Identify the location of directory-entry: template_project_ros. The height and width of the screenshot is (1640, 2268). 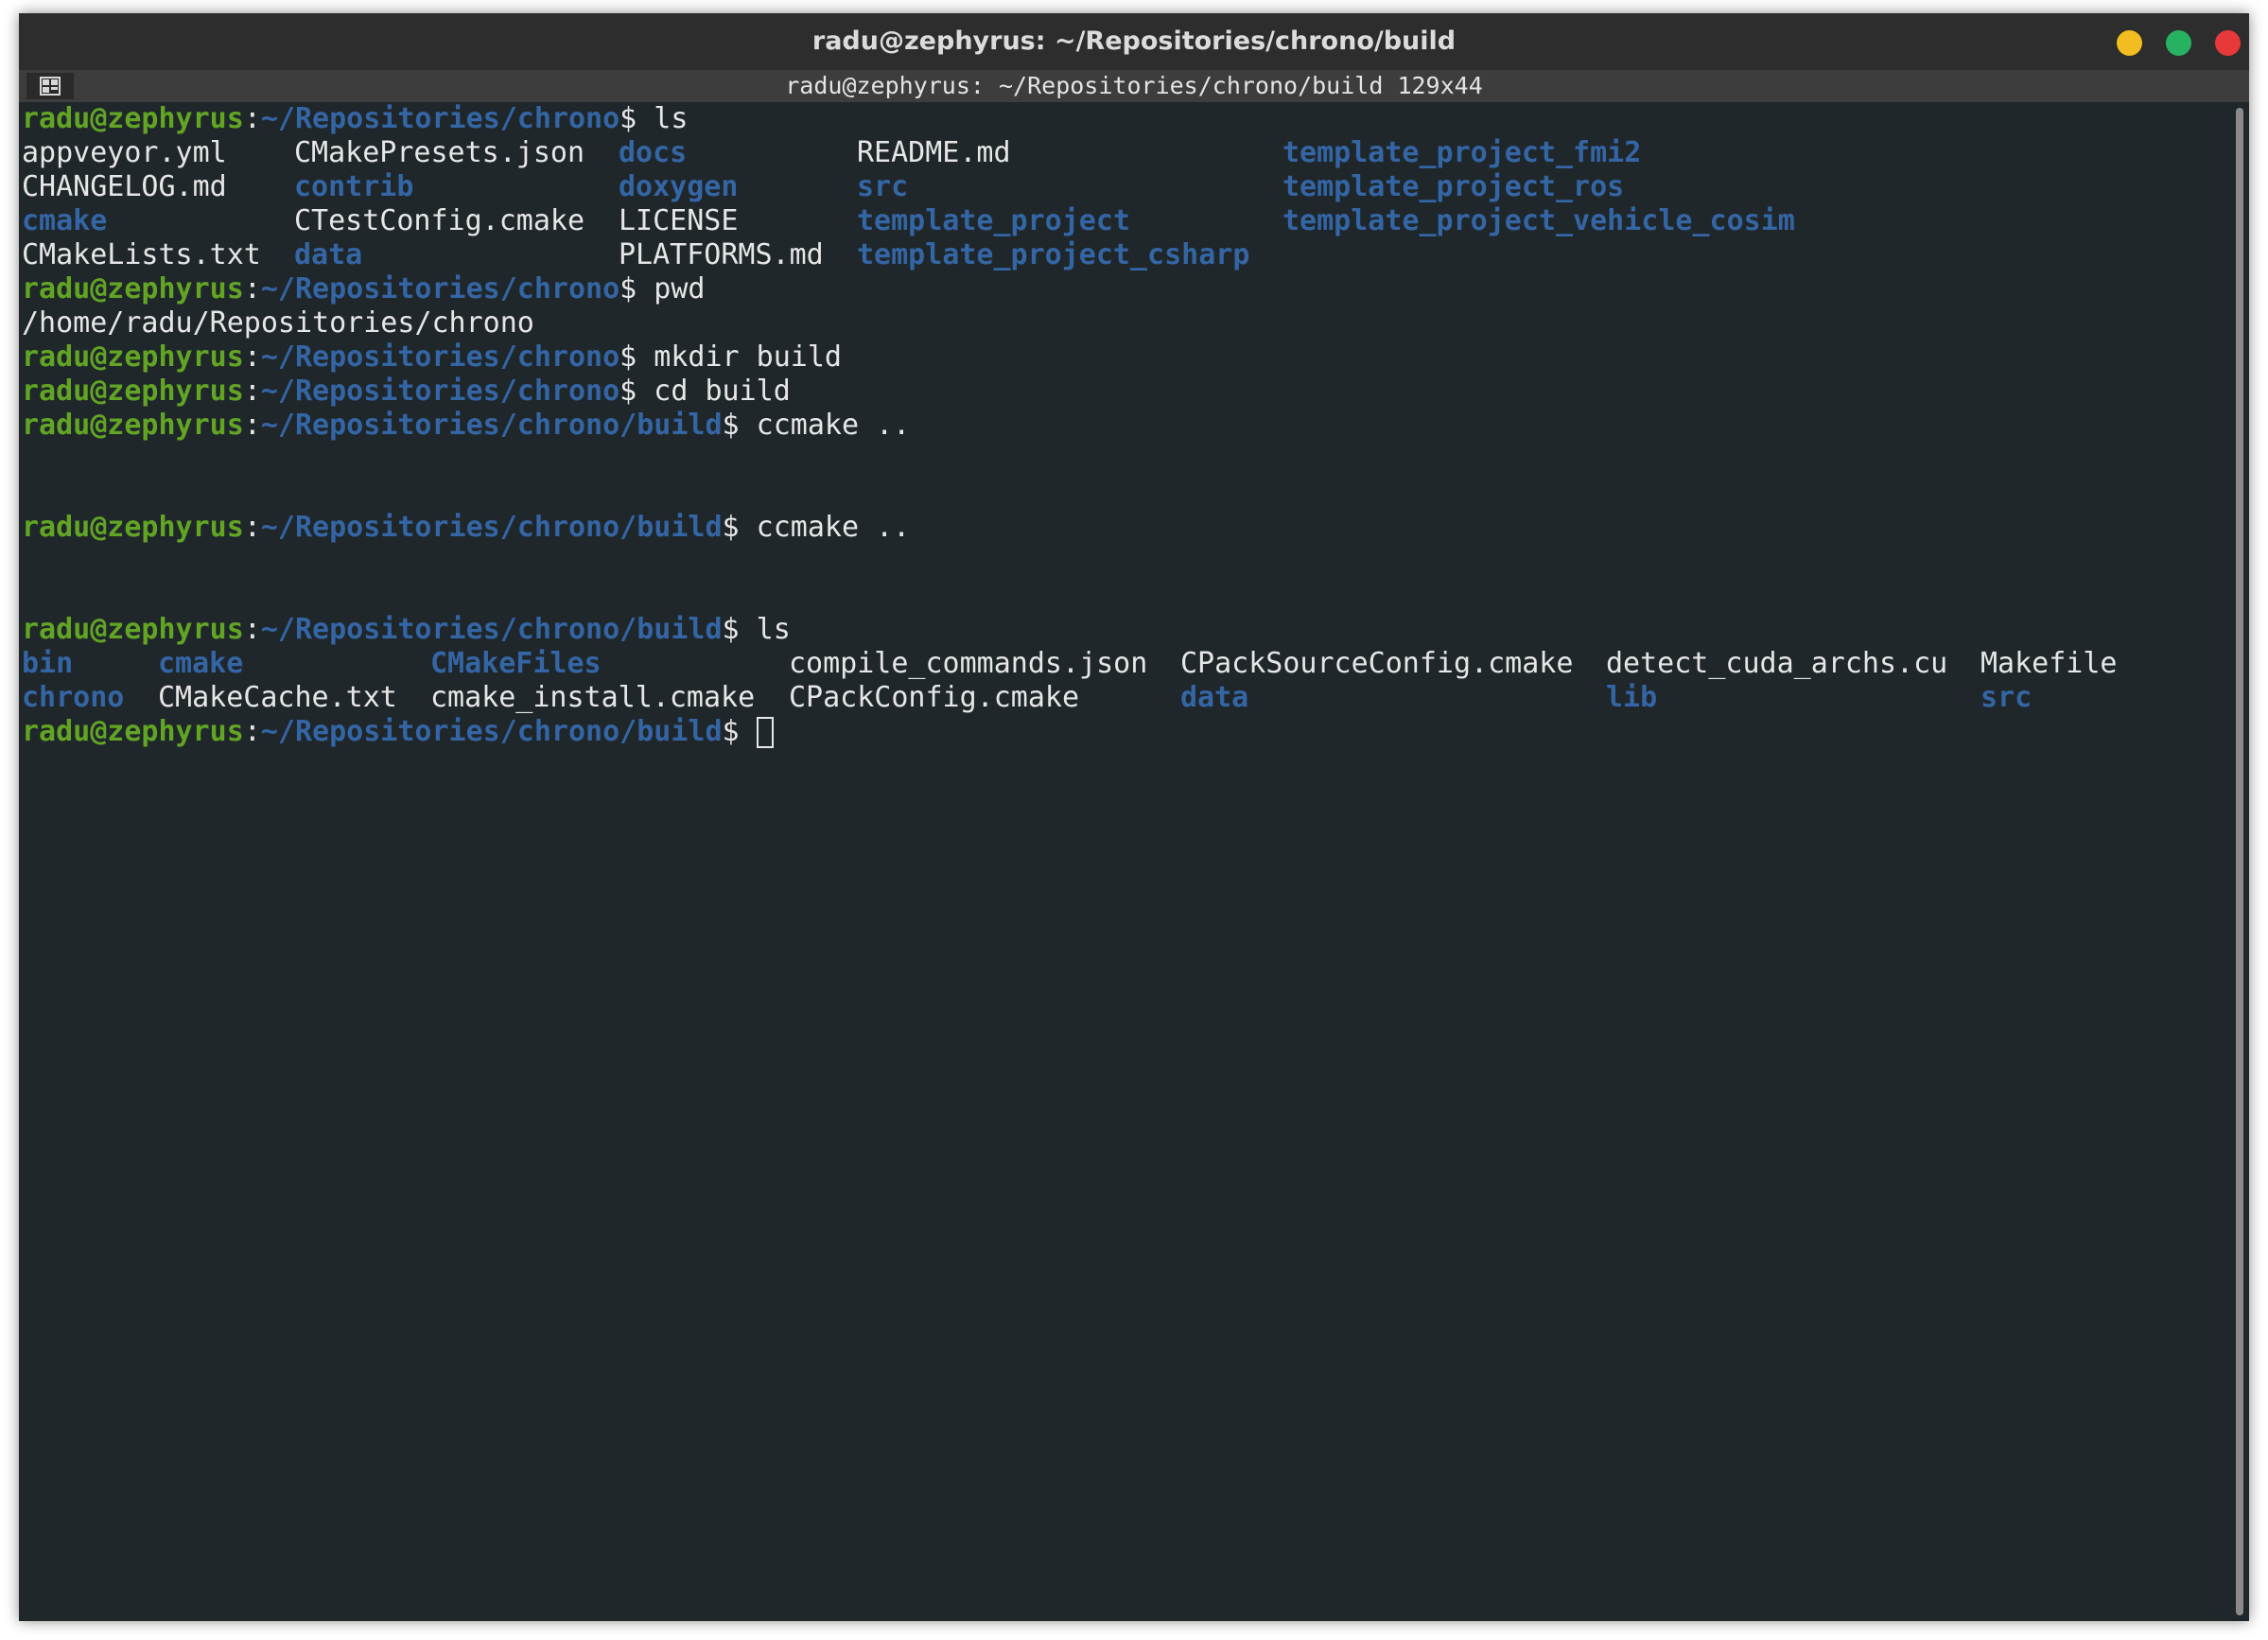
(1453, 186).